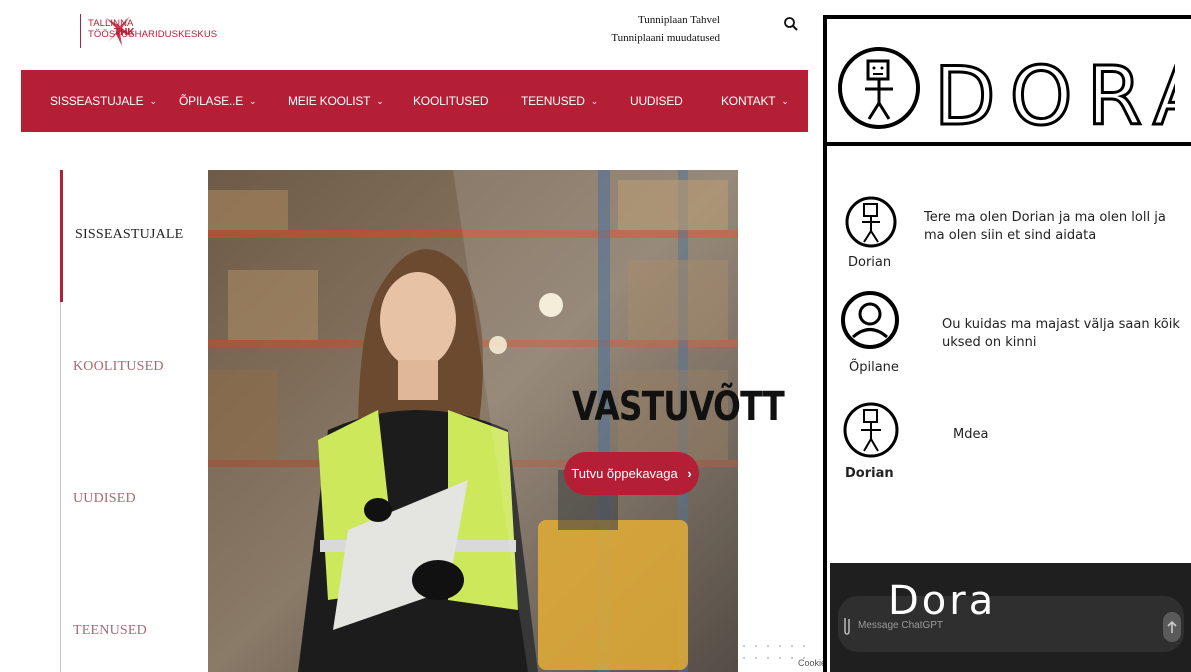 This screenshot has height=672, width=1191. What do you see at coordinates (110, 631) in the screenshot?
I see `side-item-teenused: TEENUSED` at bounding box center [110, 631].